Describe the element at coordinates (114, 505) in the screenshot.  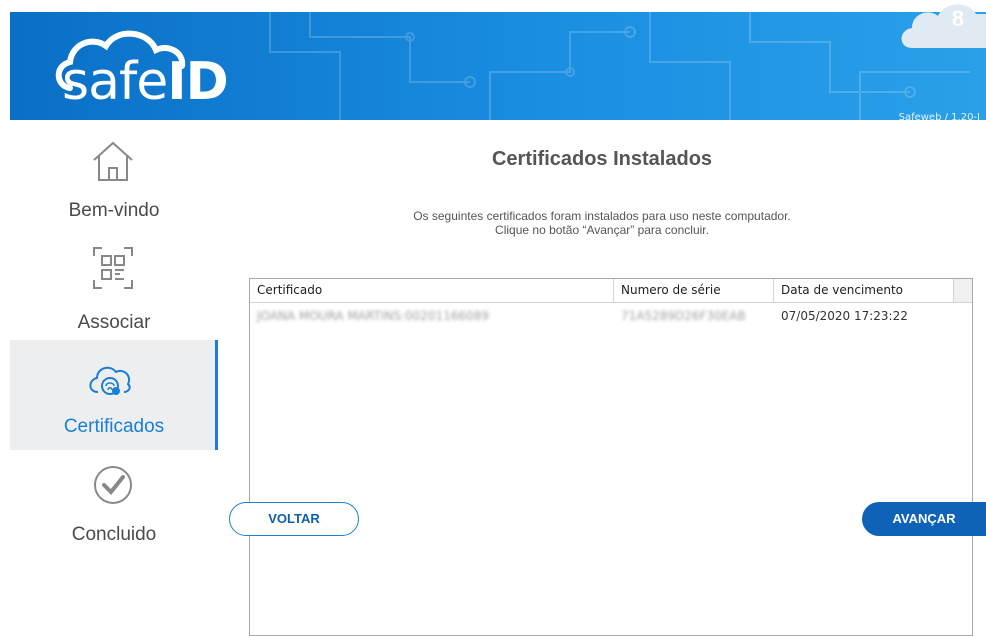
I see `sidebar-item-concluido: Concluido` at that location.